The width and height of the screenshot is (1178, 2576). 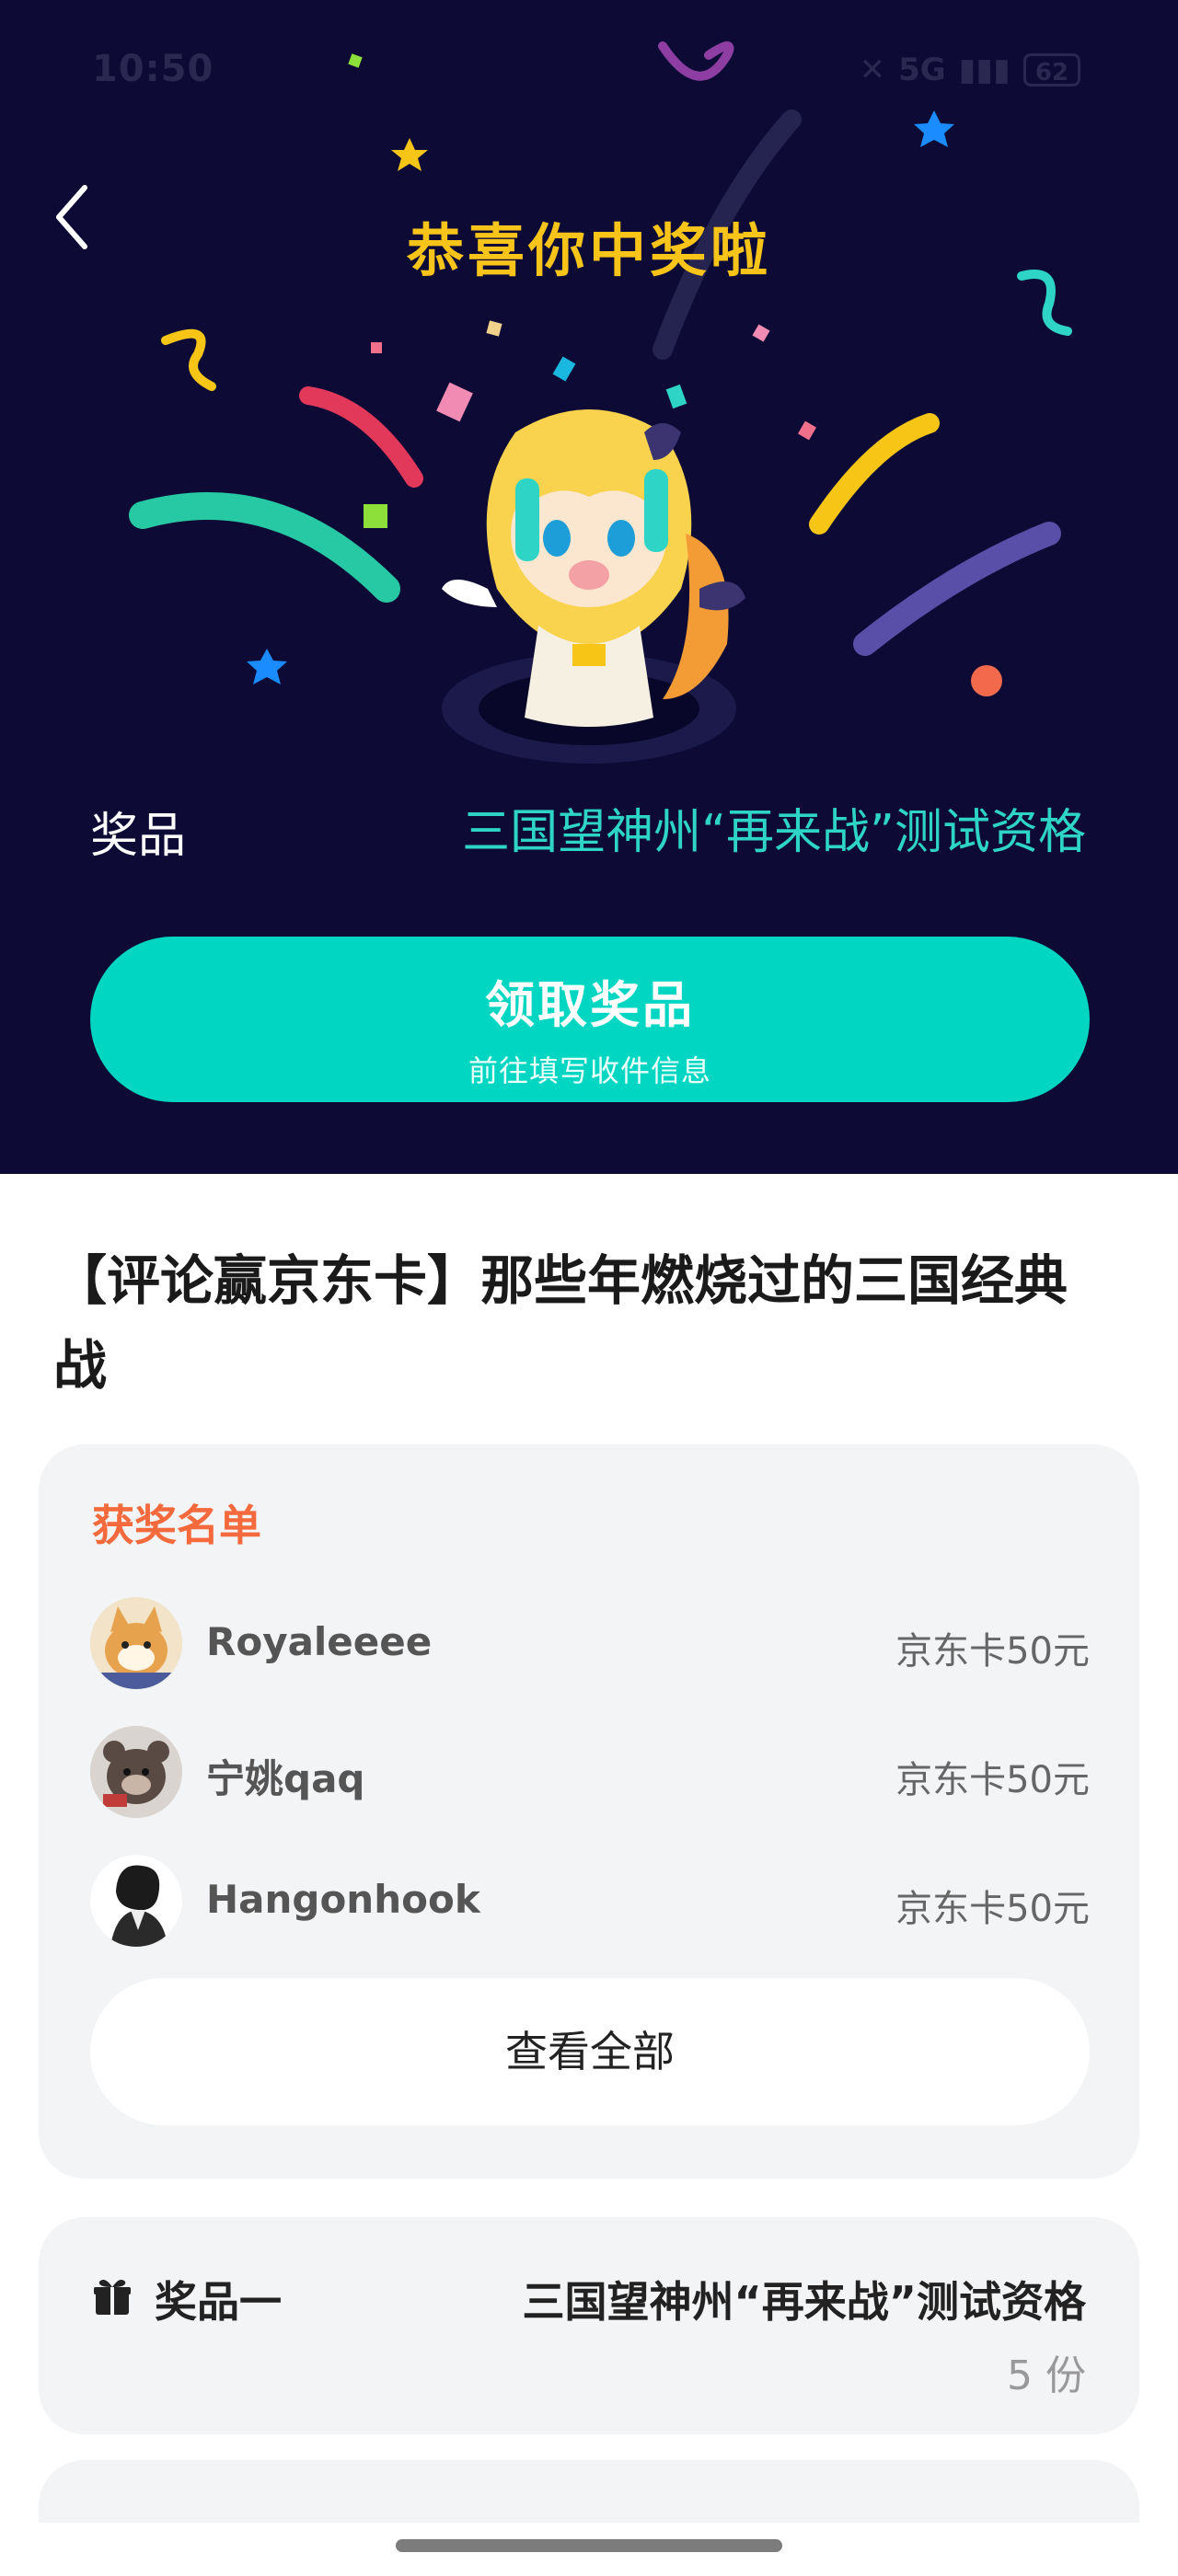 What do you see at coordinates (343, 1899) in the screenshot?
I see `winner-name: Hangonhook` at bounding box center [343, 1899].